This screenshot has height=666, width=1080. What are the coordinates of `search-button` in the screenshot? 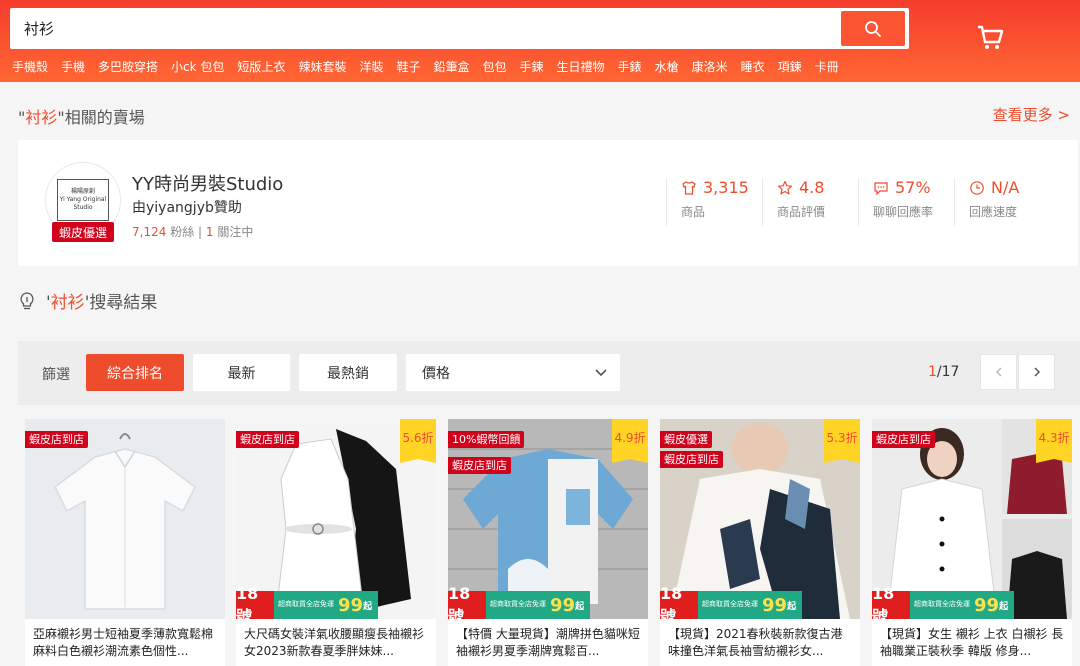 It's located at (873, 28).